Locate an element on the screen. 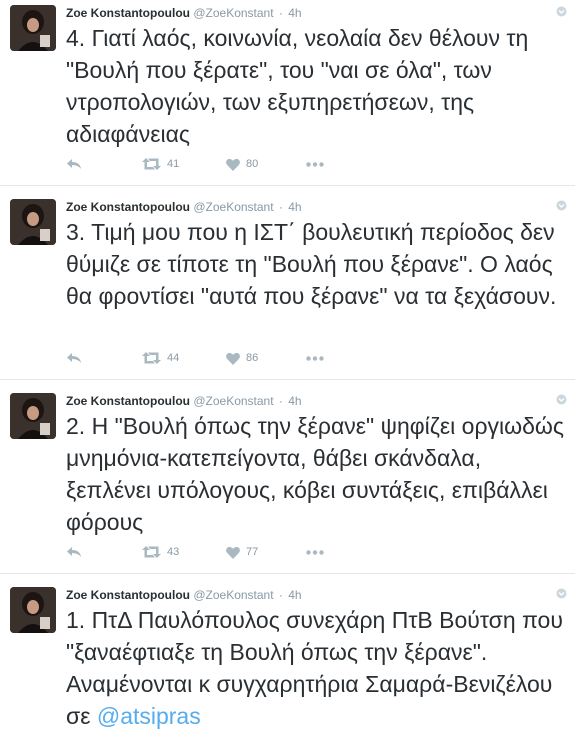 This screenshot has height=744, width=575. retweet-count: 41 is located at coordinates (173, 164).